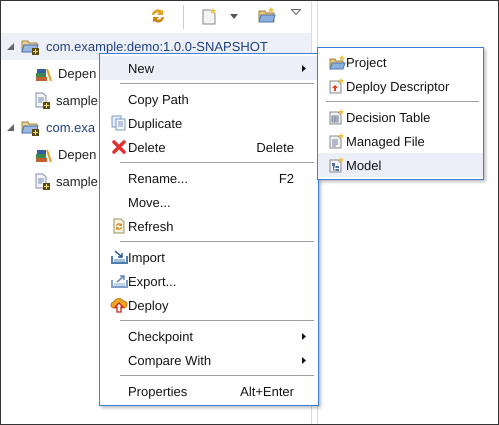 This screenshot has height=425, width=499. I want to click on project-label: com.example:demo:1.0.0-SNAPSHOT, so click(157, 46).